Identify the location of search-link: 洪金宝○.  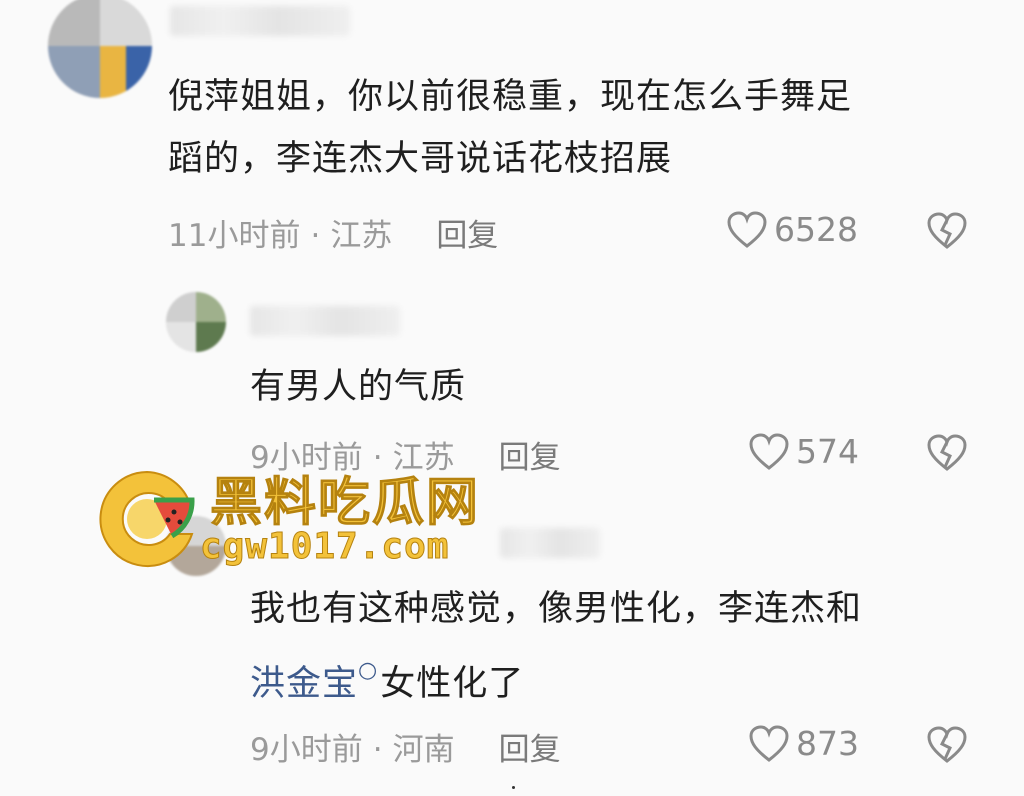
(315, 681).